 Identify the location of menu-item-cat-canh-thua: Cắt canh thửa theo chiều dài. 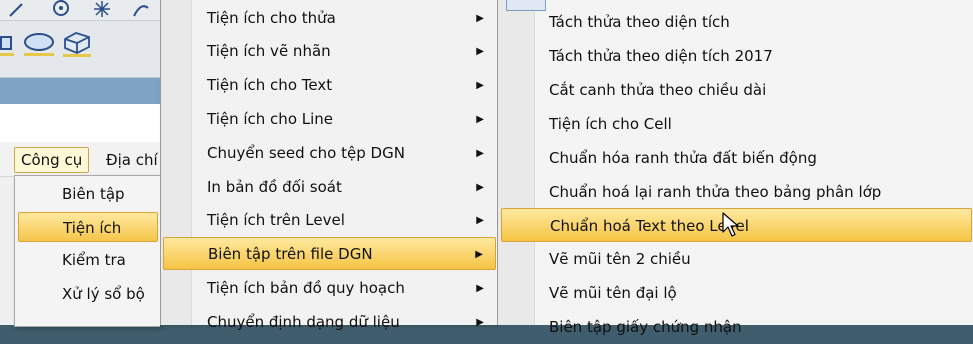
(736, 90).